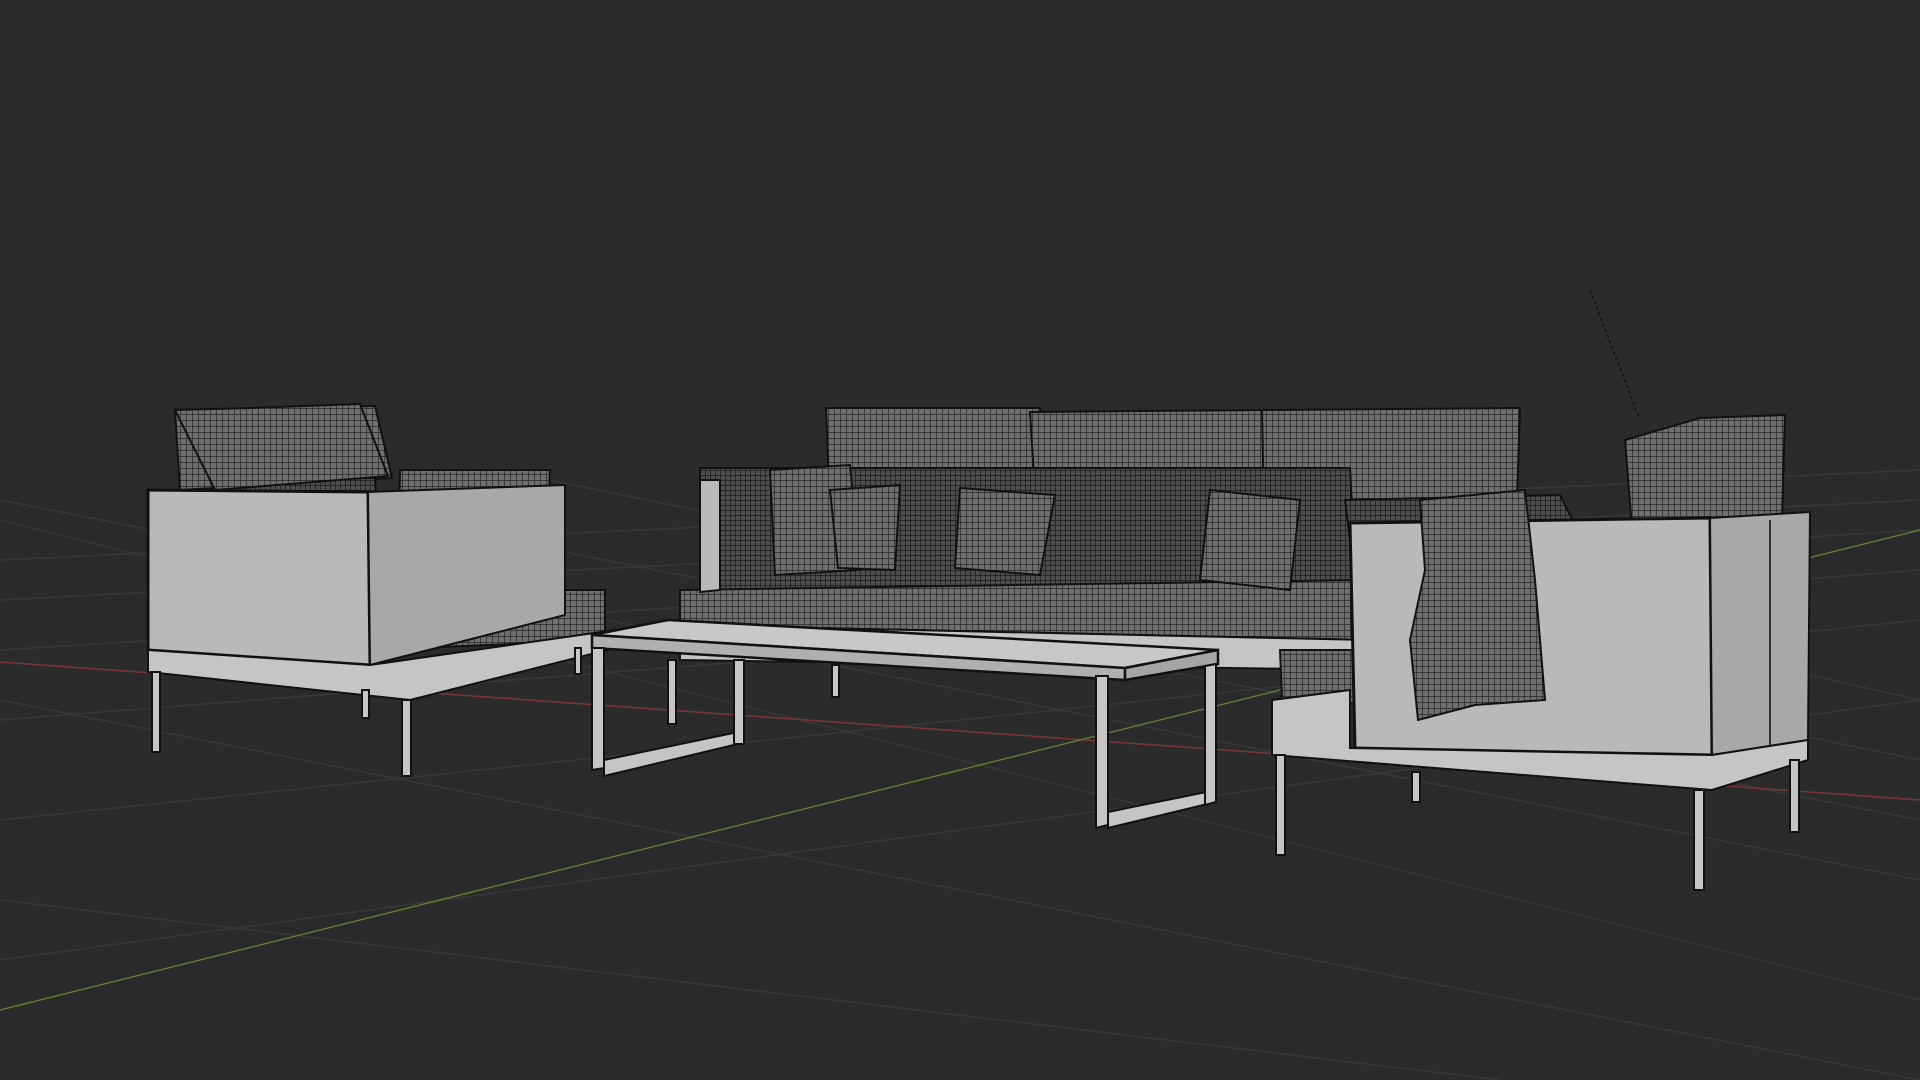 The width and height of the screenshot is (1920, 1080). Describe the element at coordinates (1477, 605) in the screenshot. I see `throw-blanket` at that location.